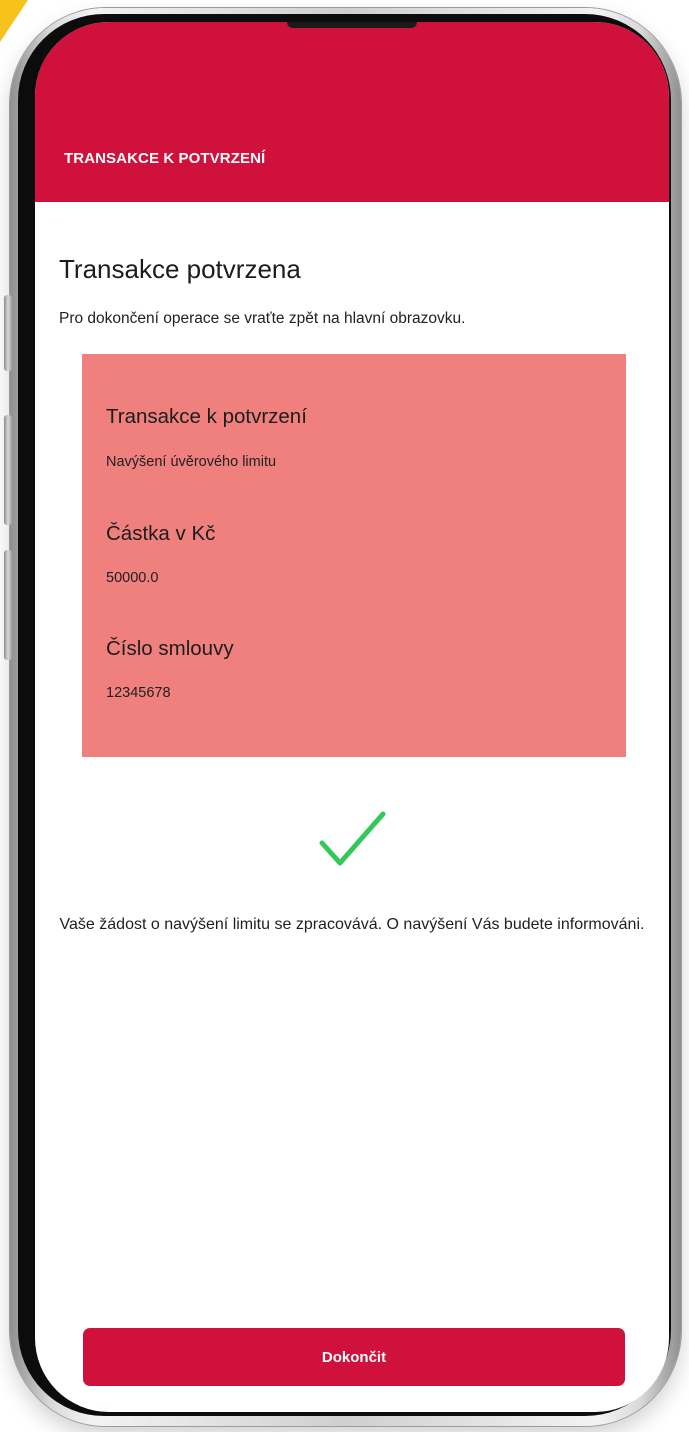 This screenshot has width=689, height=1432. What do you see at coordinates (354, 1357) in the screenshot?
I see `finish-button: Dokončit` at bounding box center [354, 1357].